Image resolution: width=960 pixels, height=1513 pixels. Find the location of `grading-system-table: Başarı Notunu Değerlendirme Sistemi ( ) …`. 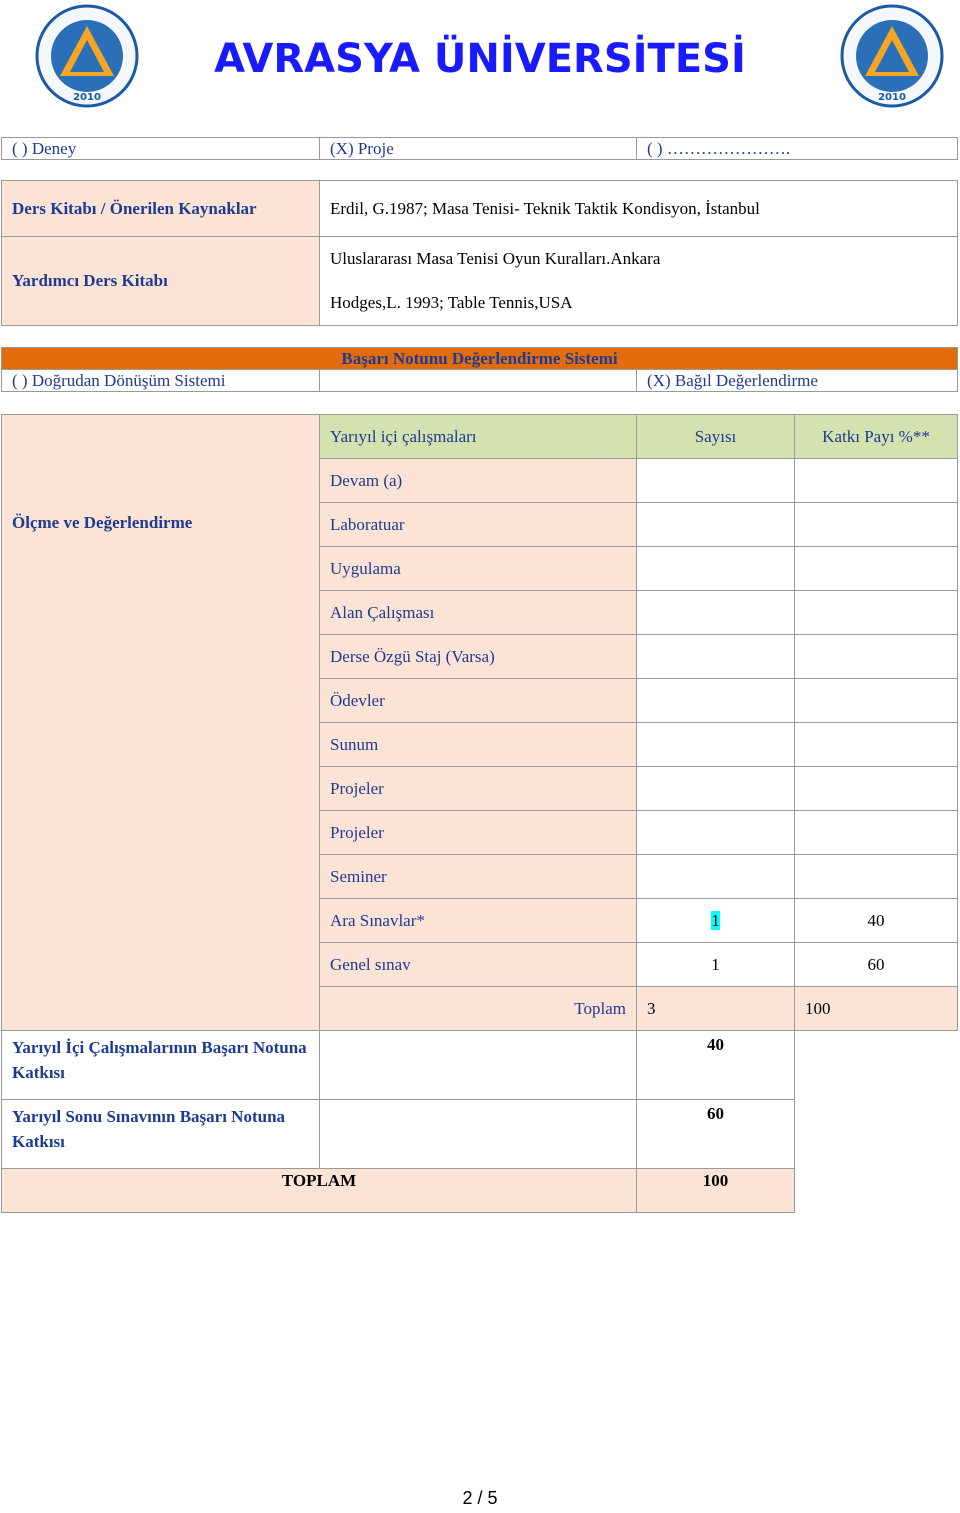

grading-system-table: Başarı Notunu Değerlendirme Sistemi ( ) … is located at coordinates (479, 369).